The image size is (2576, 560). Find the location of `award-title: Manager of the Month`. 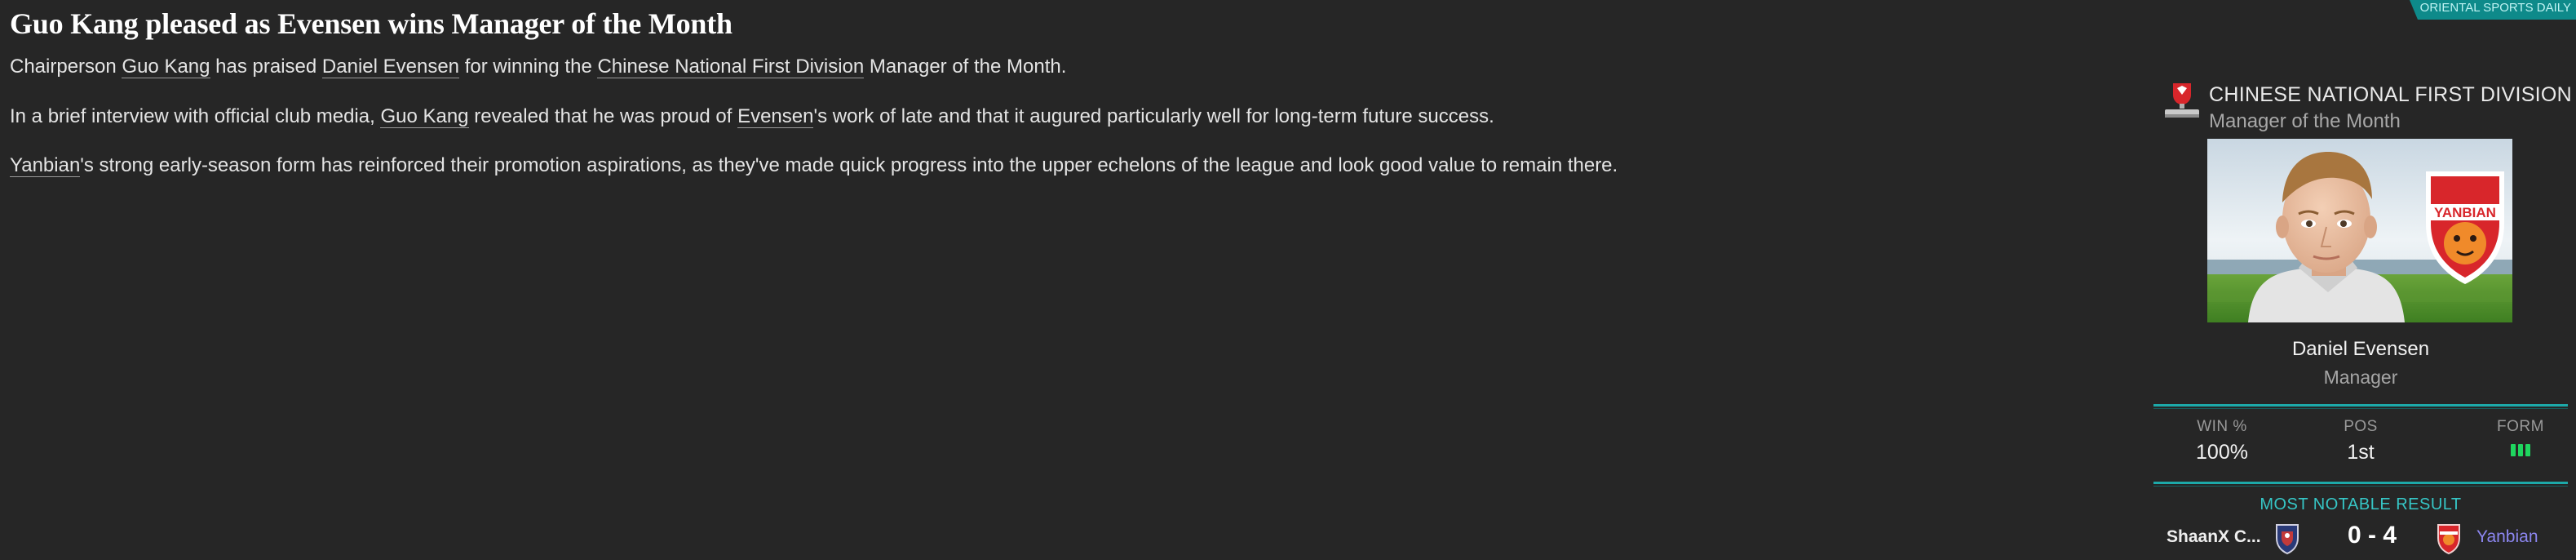

award-title: Manager of the Month is located at coordinates (2305, 121).